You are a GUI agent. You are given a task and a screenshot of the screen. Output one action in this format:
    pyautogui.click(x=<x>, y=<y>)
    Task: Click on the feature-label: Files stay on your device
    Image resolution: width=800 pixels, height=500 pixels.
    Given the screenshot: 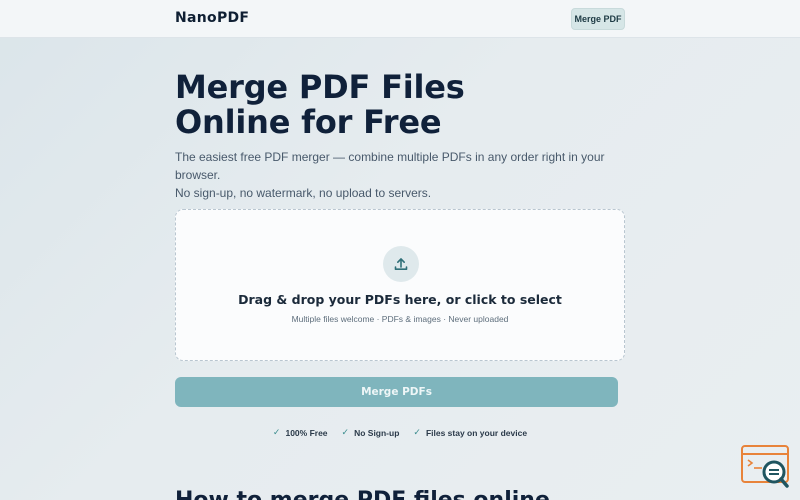 What is the action you would take?
    pyautogui.click(x=476, y=432)
    